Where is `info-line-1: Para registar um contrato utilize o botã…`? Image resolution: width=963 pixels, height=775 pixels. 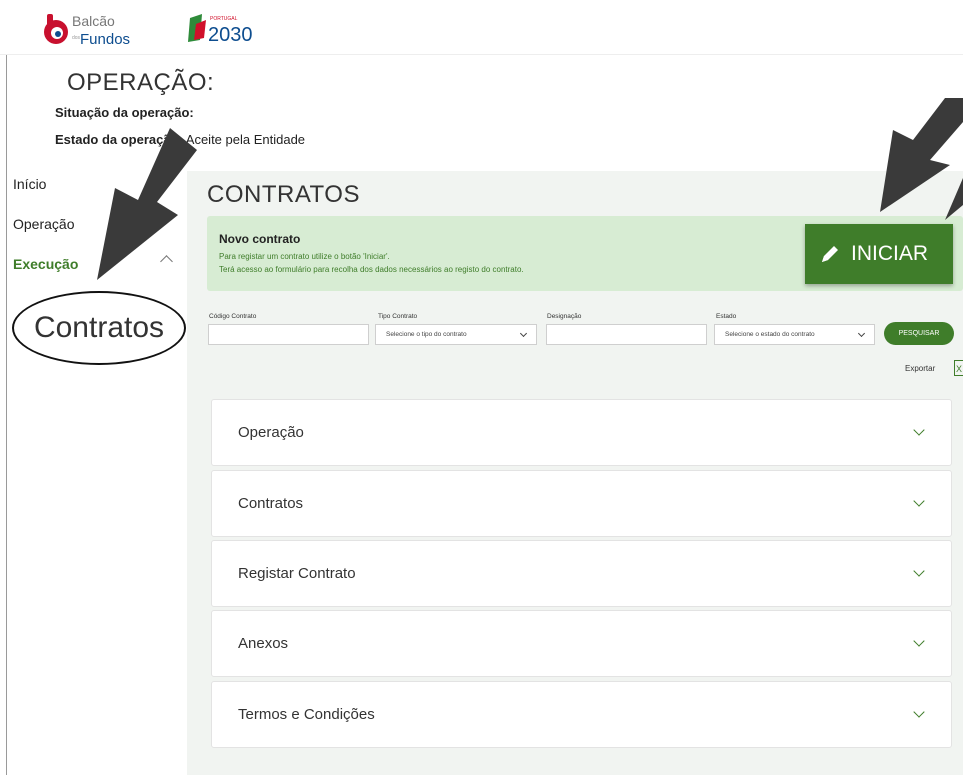 info-line-1: Para registar um contrato utilize o botã… is located at coordinates (304, 256).